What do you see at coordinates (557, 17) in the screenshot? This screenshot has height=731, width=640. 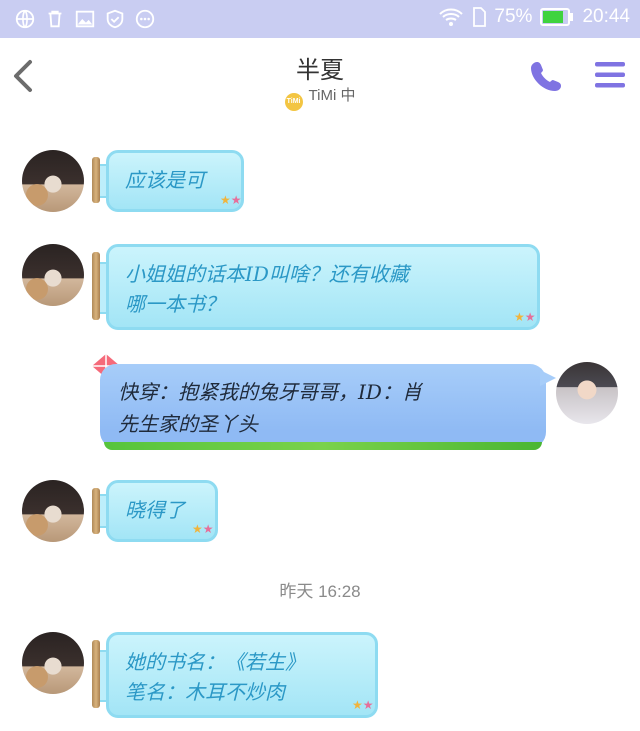 I see `battery-icon` at bounding box center [557, 17].